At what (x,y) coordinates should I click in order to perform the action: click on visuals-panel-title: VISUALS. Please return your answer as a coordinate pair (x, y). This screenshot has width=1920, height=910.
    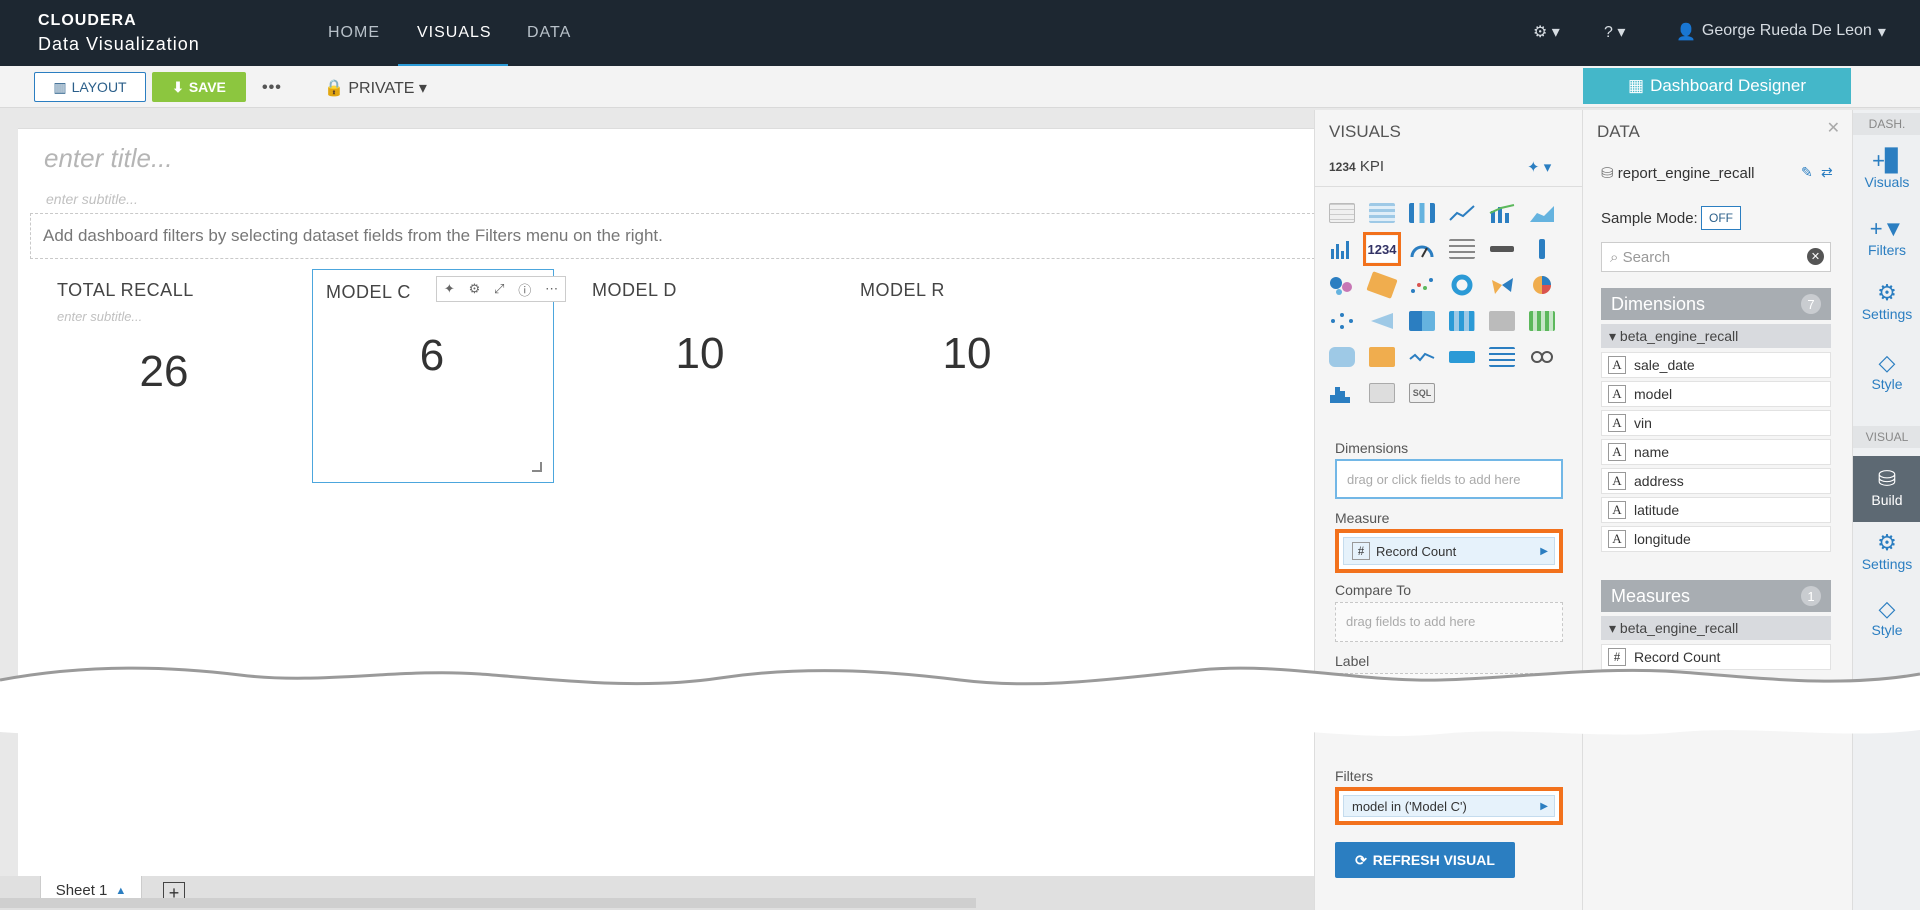
    Looking at the image, I should click on (1365, 131).